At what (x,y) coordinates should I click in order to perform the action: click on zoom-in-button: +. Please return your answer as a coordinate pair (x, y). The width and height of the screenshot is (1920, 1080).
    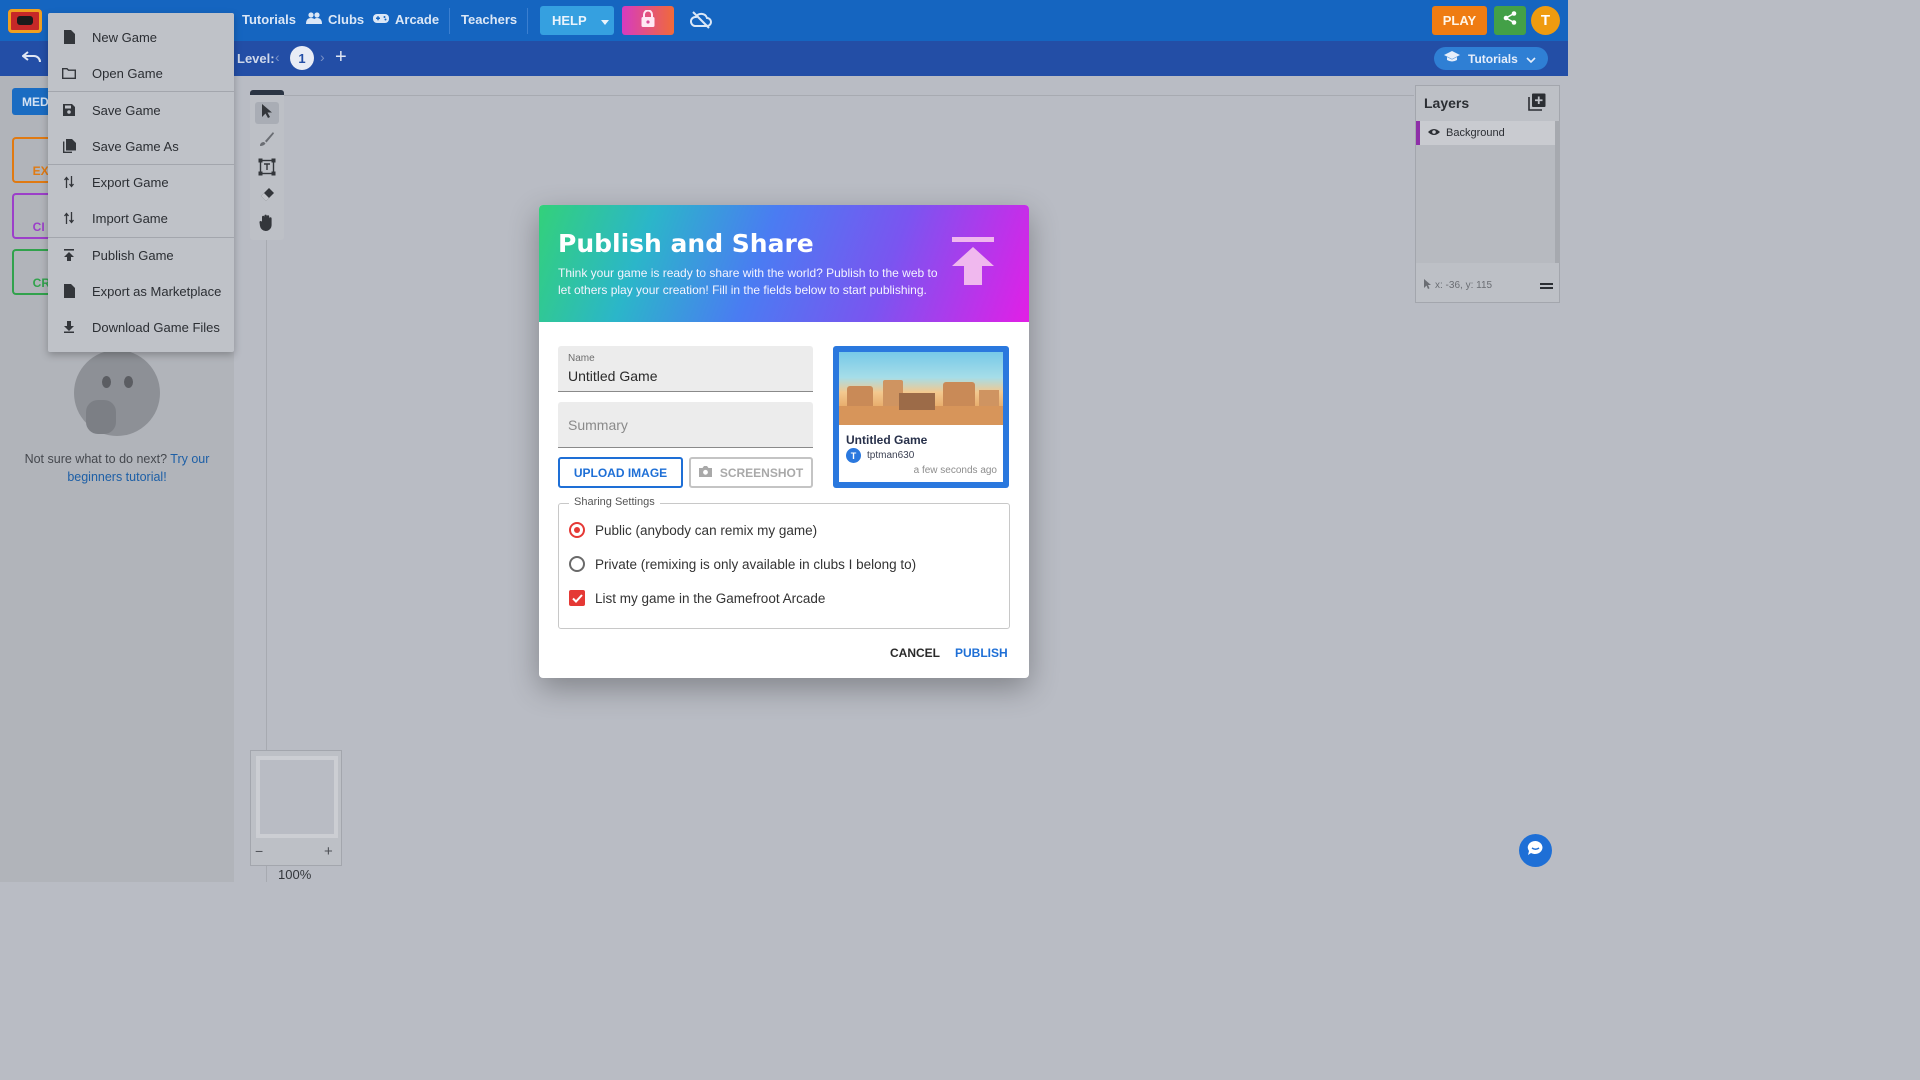
    Looking at the image, I should click on (328, 851).